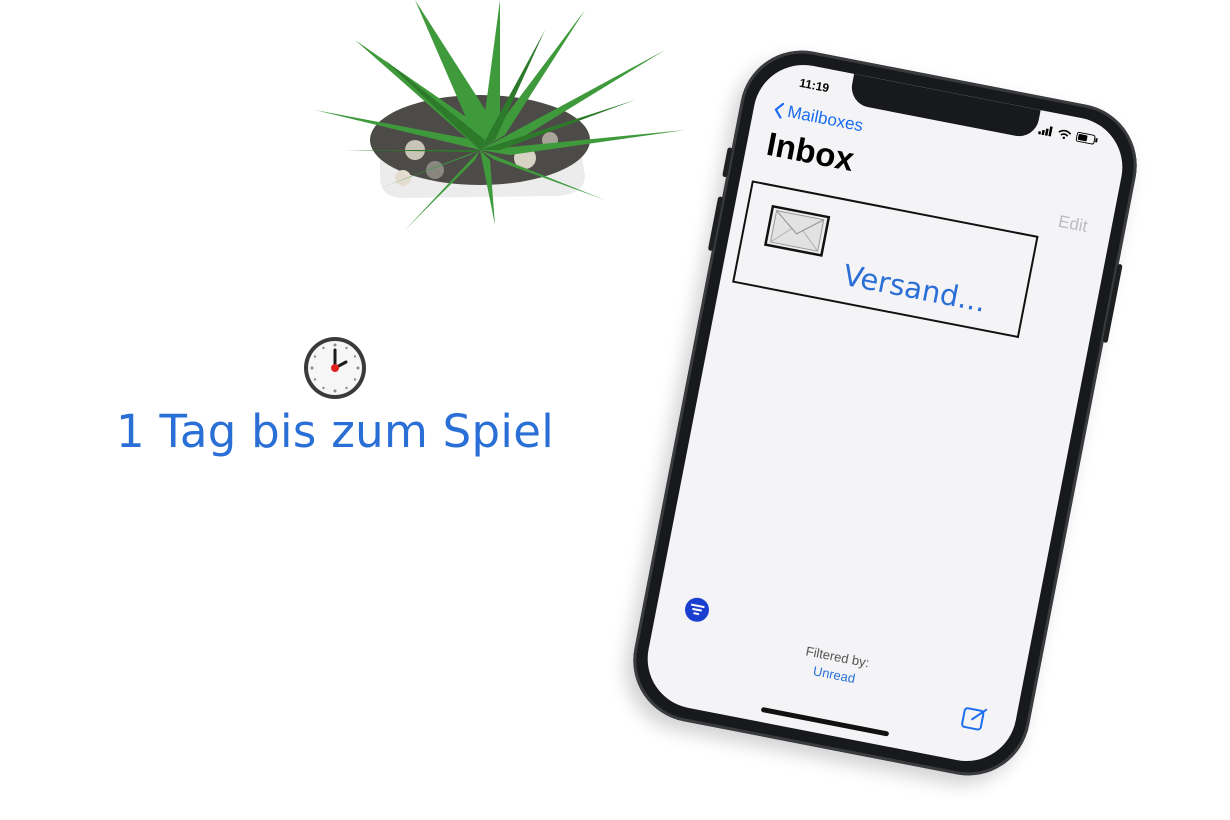 This screenshot has width=1230, height=820. I want to click on potted-plant-decoration, so click(495, 115).